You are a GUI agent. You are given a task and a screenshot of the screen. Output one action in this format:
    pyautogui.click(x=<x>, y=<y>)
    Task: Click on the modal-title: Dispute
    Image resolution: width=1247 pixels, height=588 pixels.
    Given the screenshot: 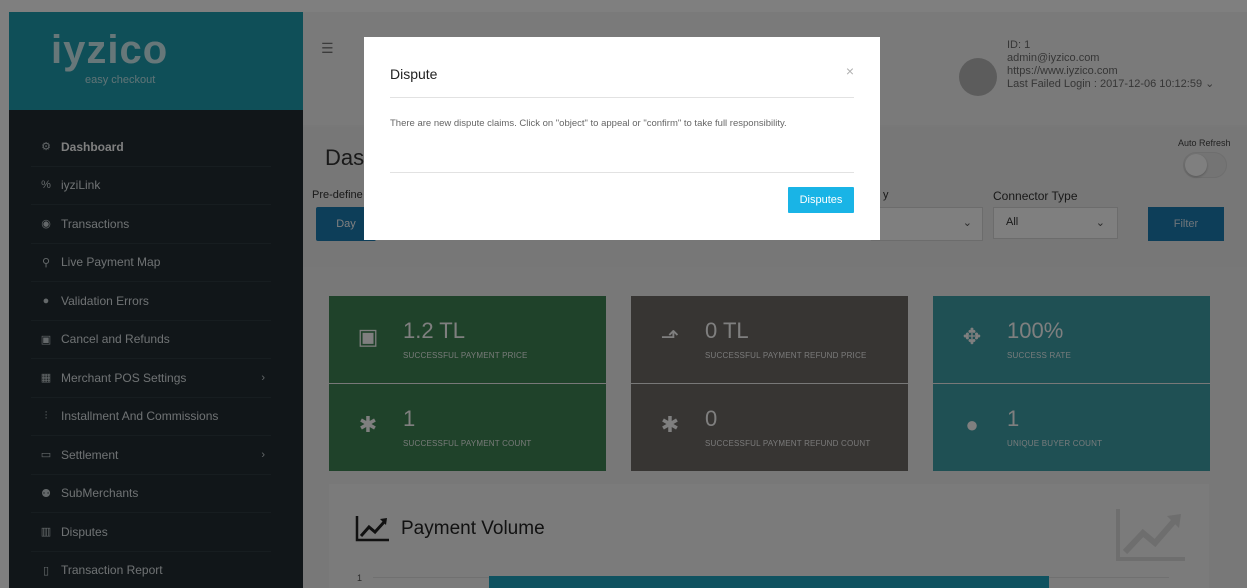 What is the action you would take?
    pyautogui.click(x=414, y=74)
    